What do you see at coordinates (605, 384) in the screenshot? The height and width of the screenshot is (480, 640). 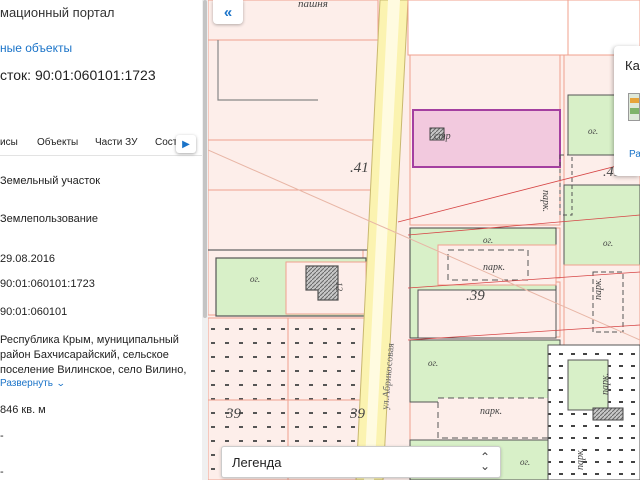 I see `label-park-vertical-3: парк.` at bounding box center [605, 384].